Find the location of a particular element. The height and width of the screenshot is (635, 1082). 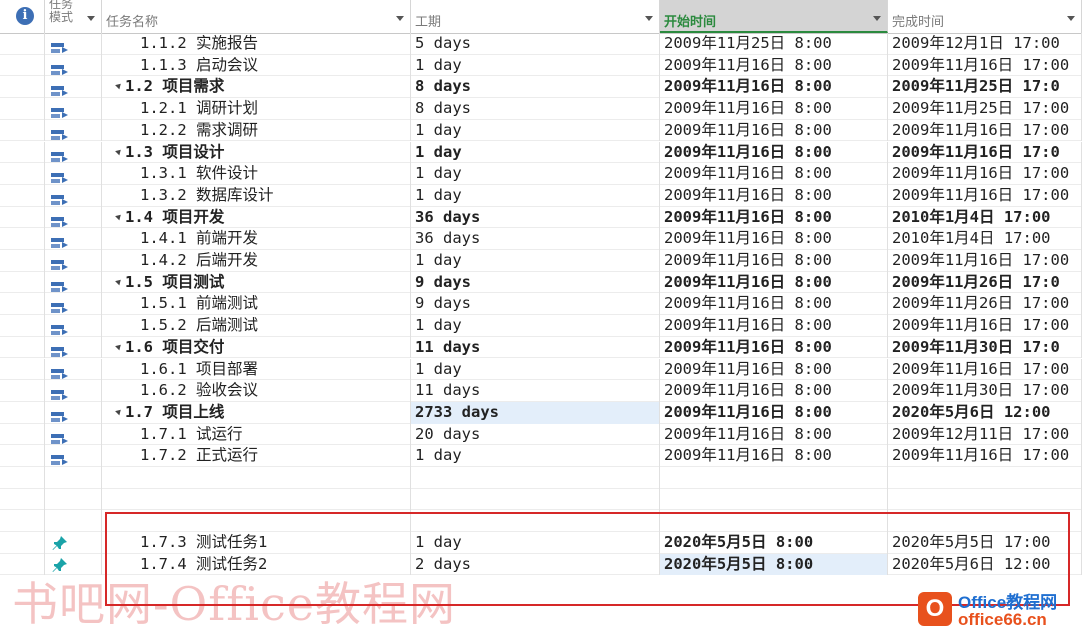

header-indicators: i is located at coordinates (22, 16).